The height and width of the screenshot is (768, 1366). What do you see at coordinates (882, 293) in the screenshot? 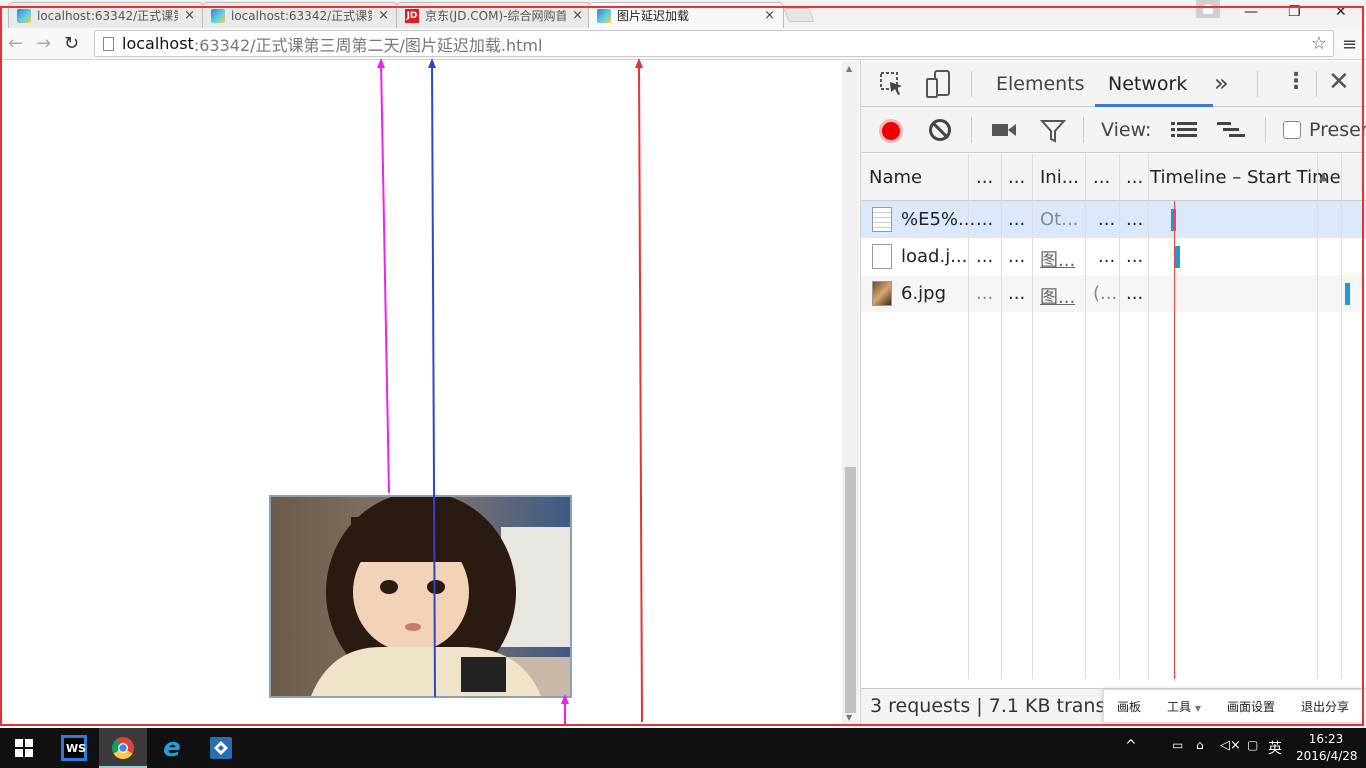
I see `image-thumbnail-icon` at bounding box center [882, 293].